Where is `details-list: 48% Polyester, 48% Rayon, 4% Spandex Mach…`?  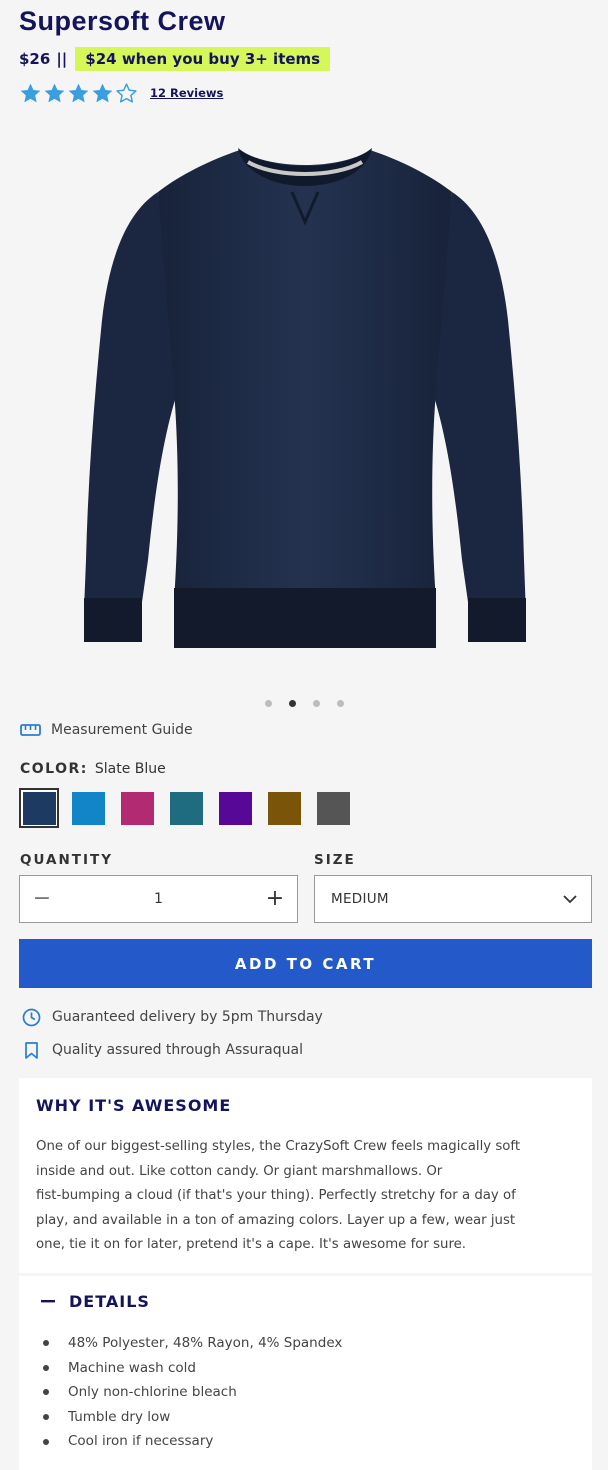 details-list: 48% Polyester, 48% Rayon, 4% Spandex Mach… is located at coordinates (192, 1392).